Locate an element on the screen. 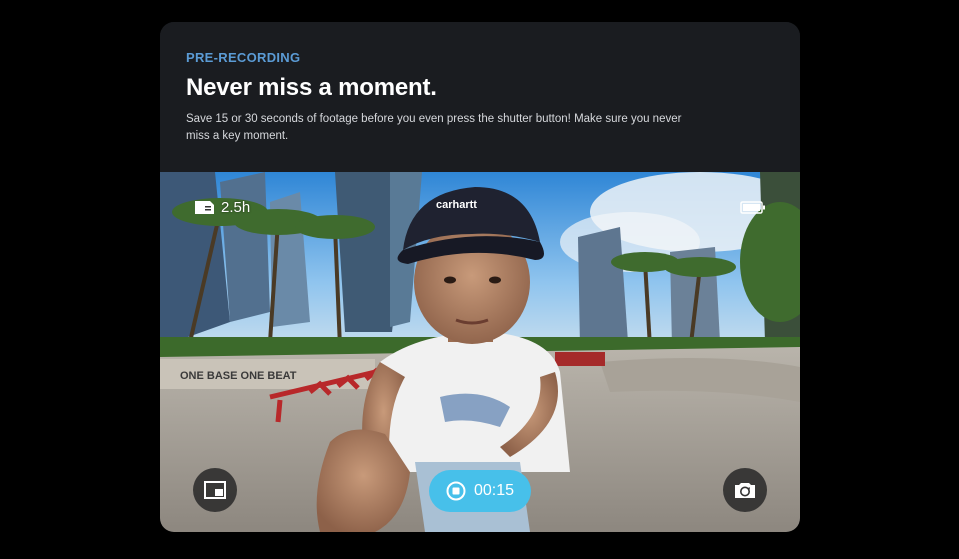 The height and width of the screenshot is (559, 959). picture-in-picture-button is located at coordinates (215, 490).